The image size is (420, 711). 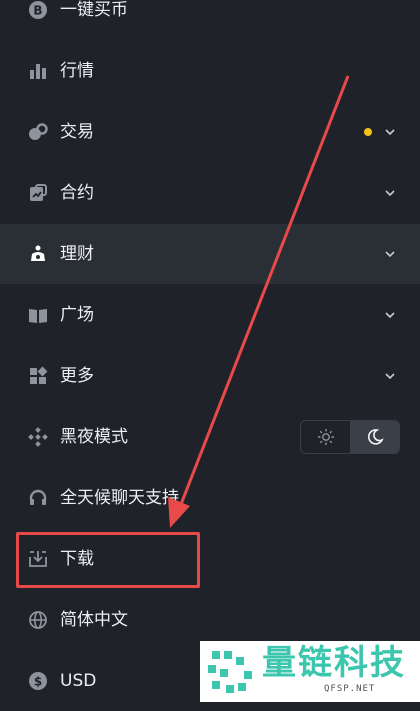 I want to click on menu-item-contract: 合约, so click(x=210, y=193).